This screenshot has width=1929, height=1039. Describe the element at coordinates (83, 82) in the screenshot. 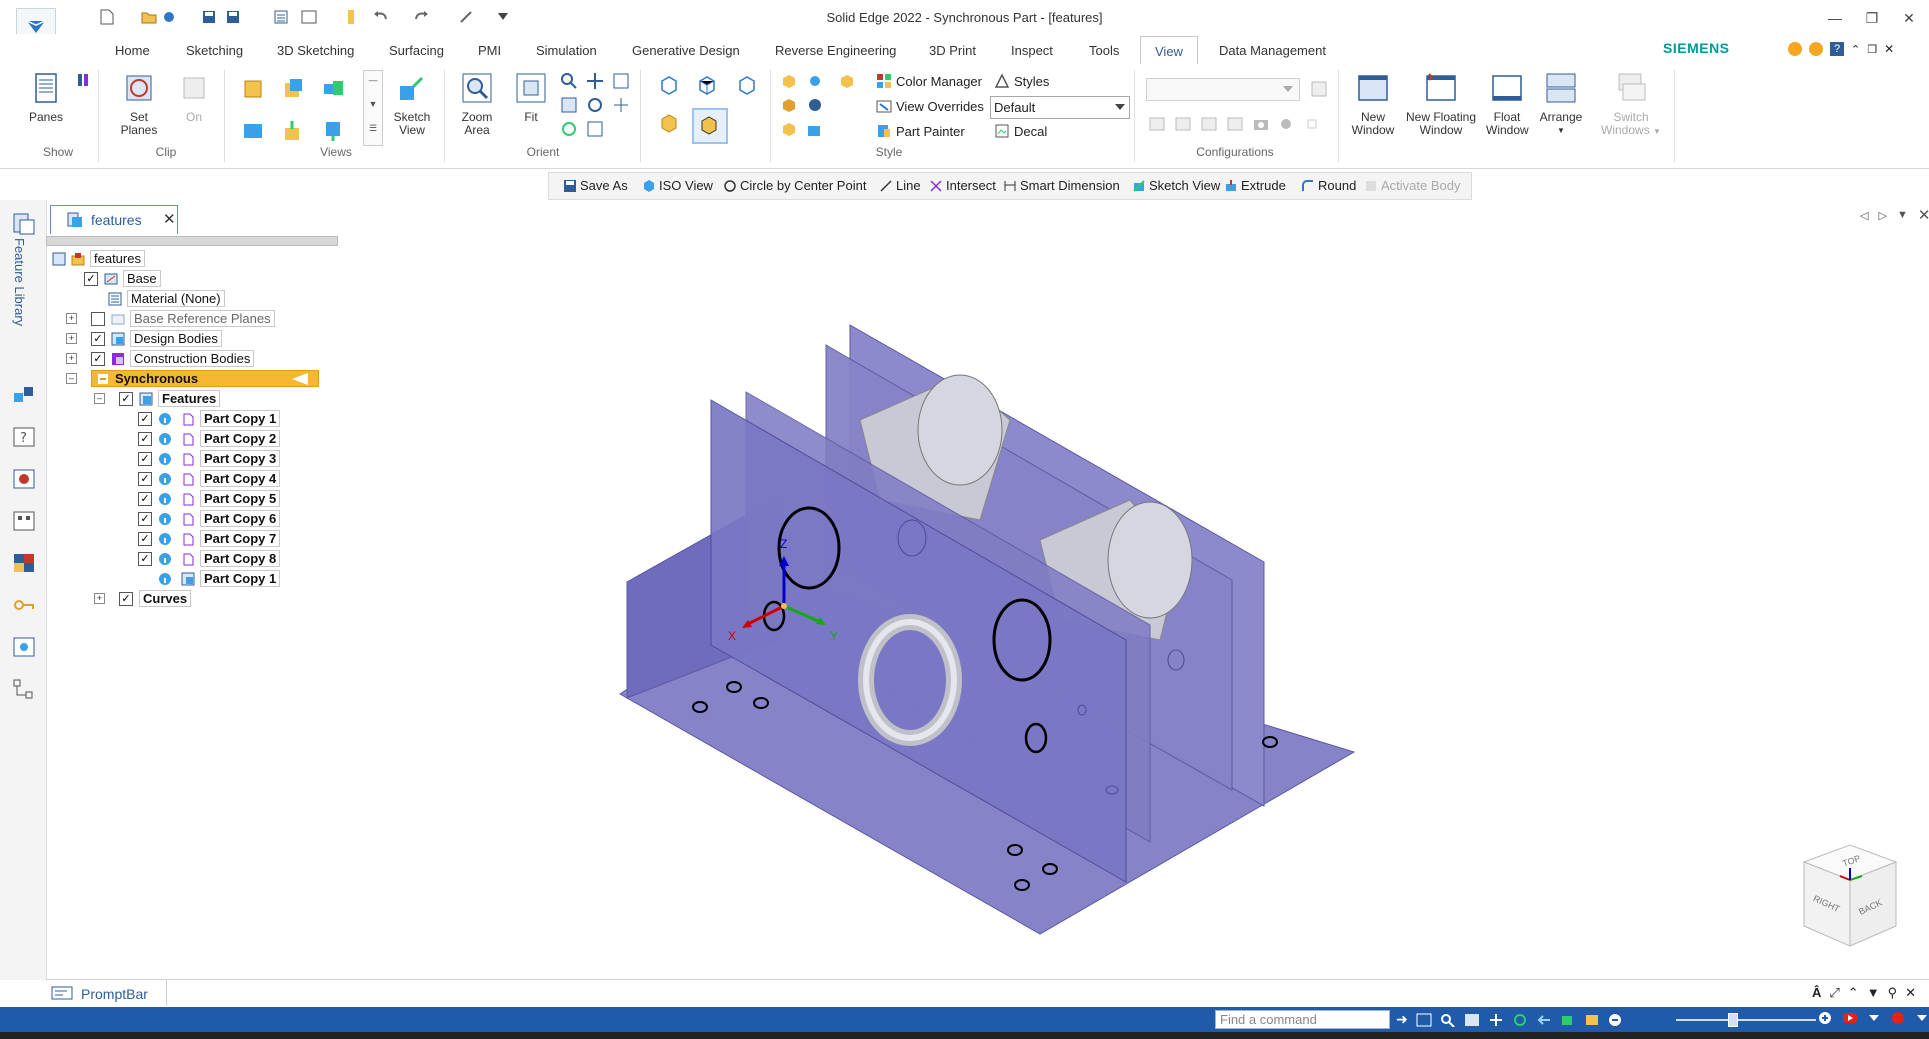

I see `pin-panes-icon` at that location.